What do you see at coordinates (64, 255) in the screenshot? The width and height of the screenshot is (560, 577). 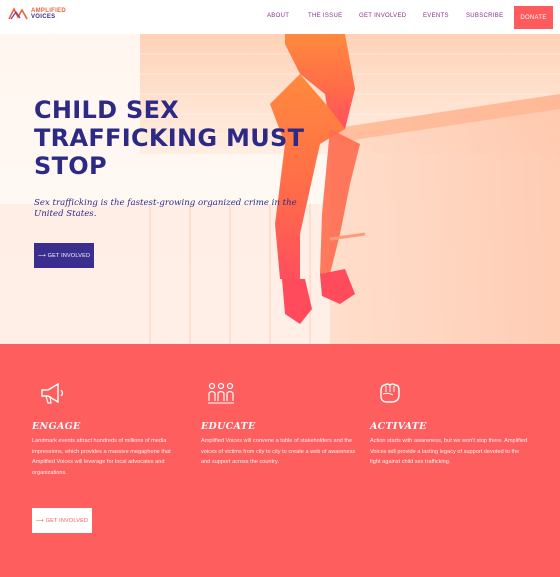 I see `hero-get-involved-button: ⟶ GET INVOLVED` at bounding box center [64, 255].